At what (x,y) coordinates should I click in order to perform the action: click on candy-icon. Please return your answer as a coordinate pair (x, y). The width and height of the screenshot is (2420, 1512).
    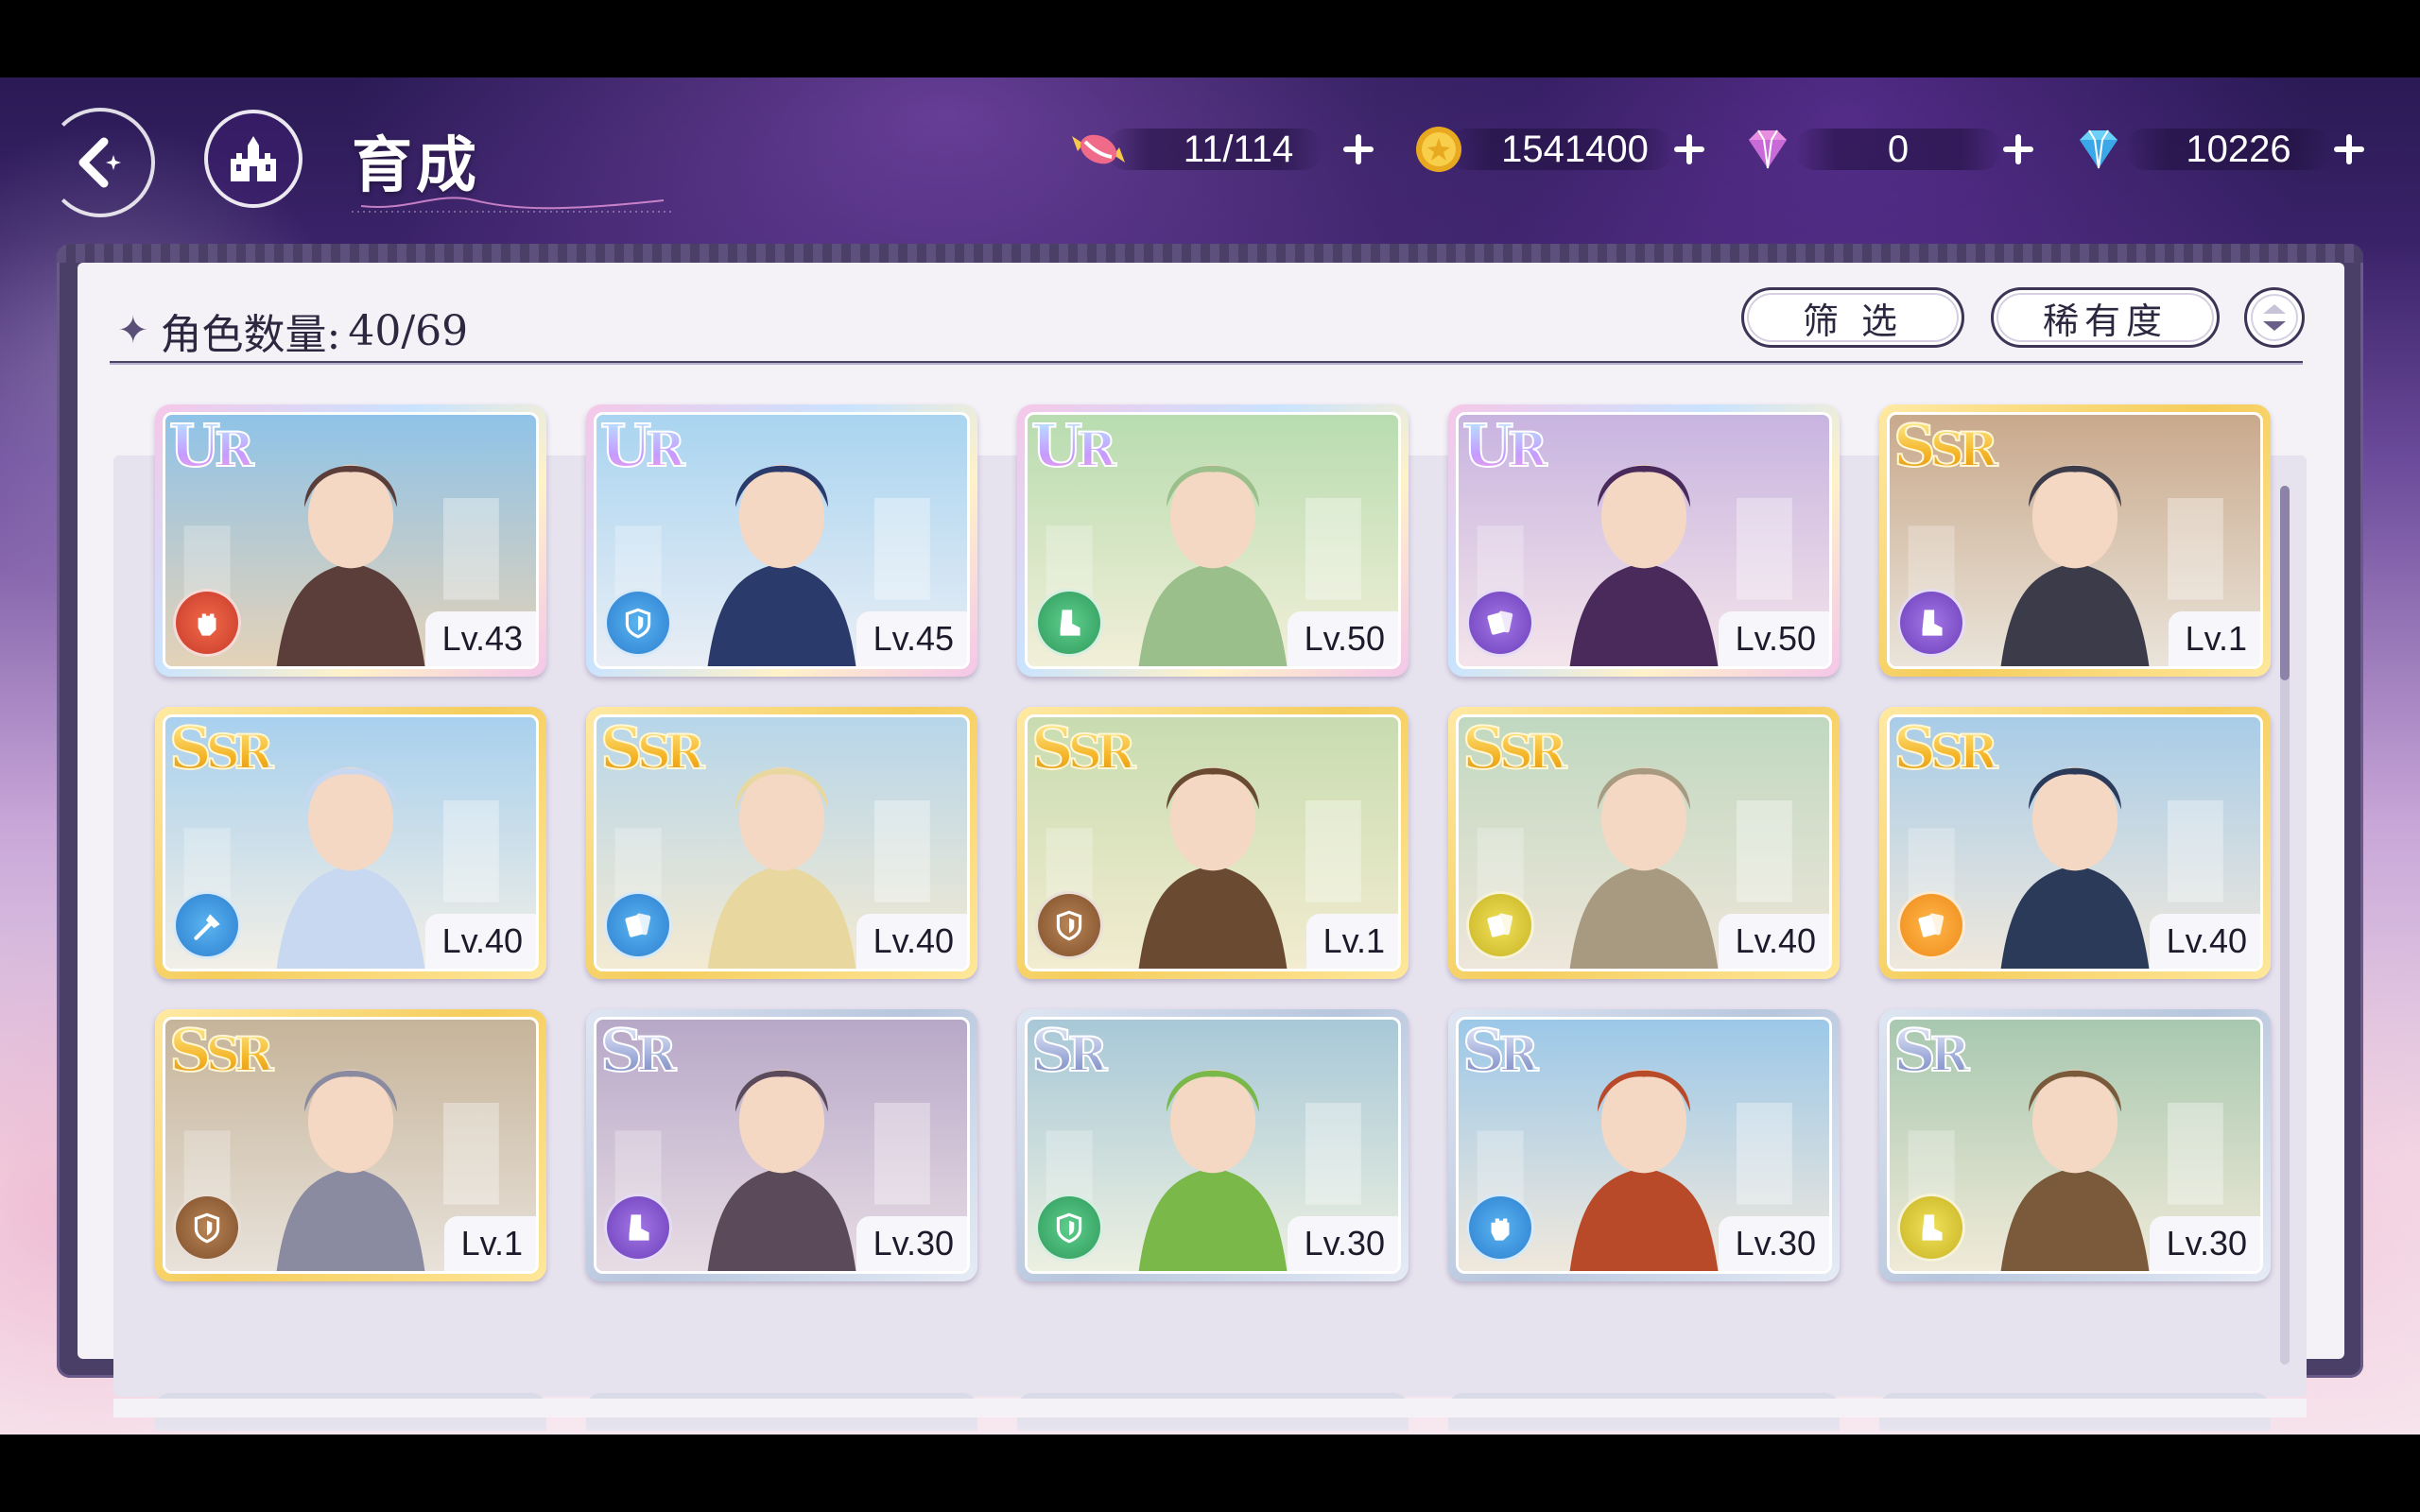
    Looking at the image, I should click on (1098, 149).